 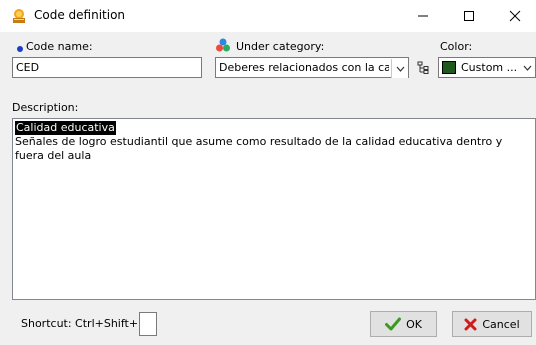 I want to click on shortcut-key-input, so click(x=148, y=324).